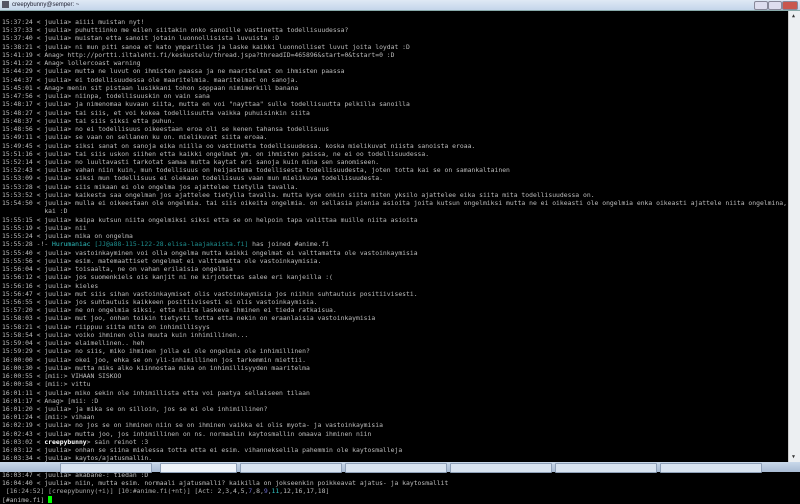 This screenshot has height=504, width=800. What do you see at coordinates (56, 211) in the screenshot?
I see `message-text: kai :D` at bounding box center [56, 211].